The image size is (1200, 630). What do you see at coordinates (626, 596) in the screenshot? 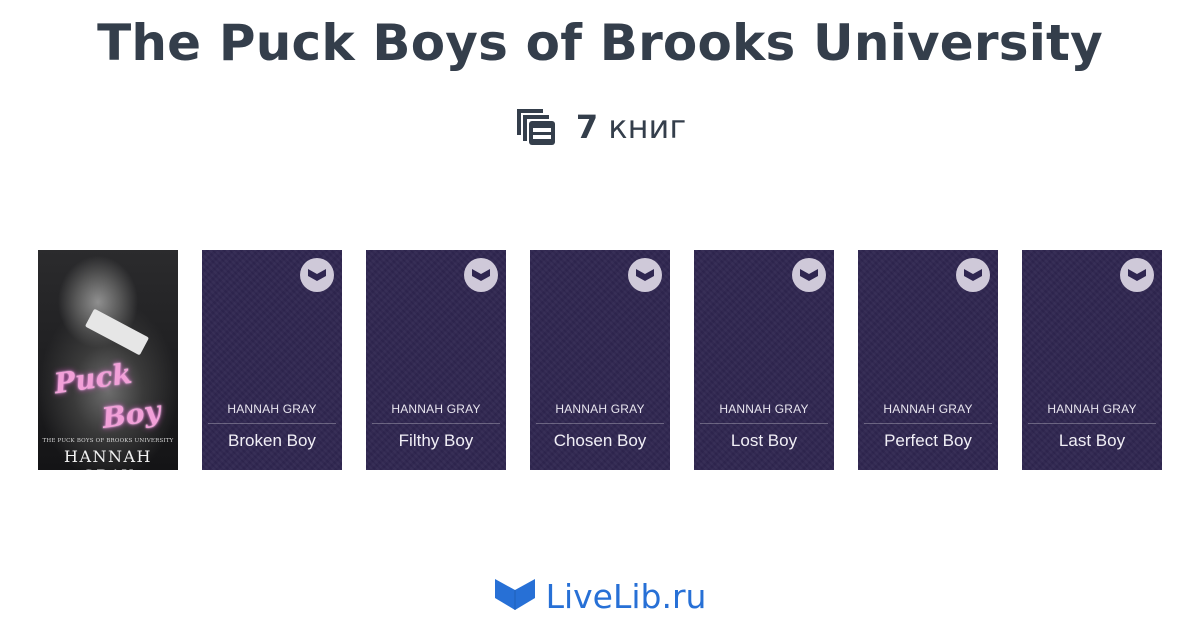
I see `brand-name: LiveLib.ru` at bounding box center [626, 596].